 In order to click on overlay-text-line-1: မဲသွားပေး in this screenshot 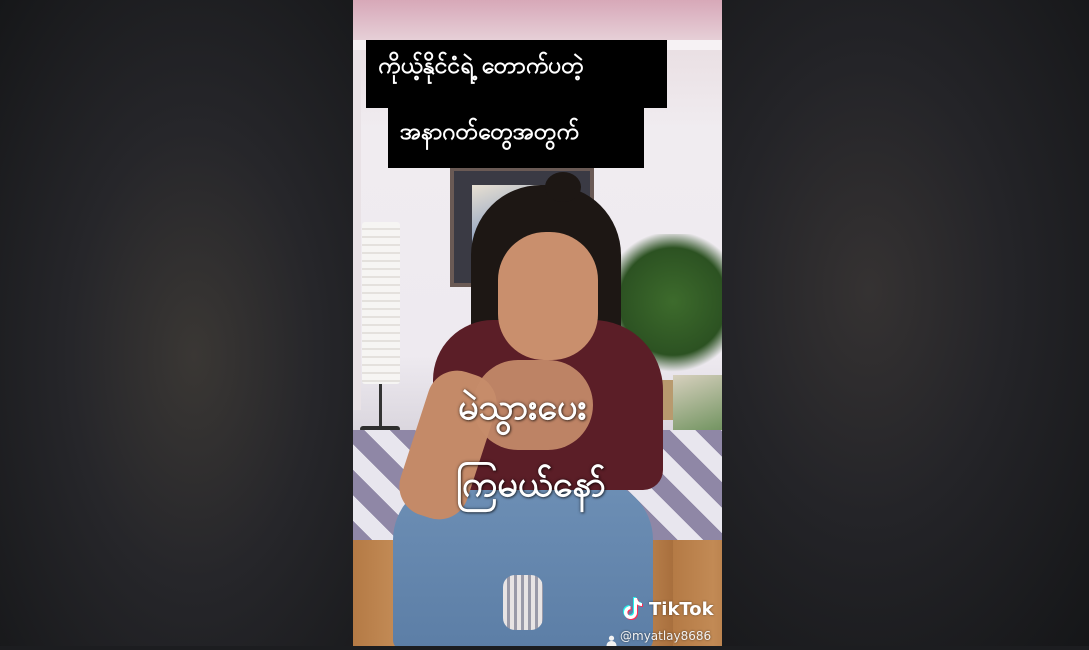, I will do `click(522, 407)`.